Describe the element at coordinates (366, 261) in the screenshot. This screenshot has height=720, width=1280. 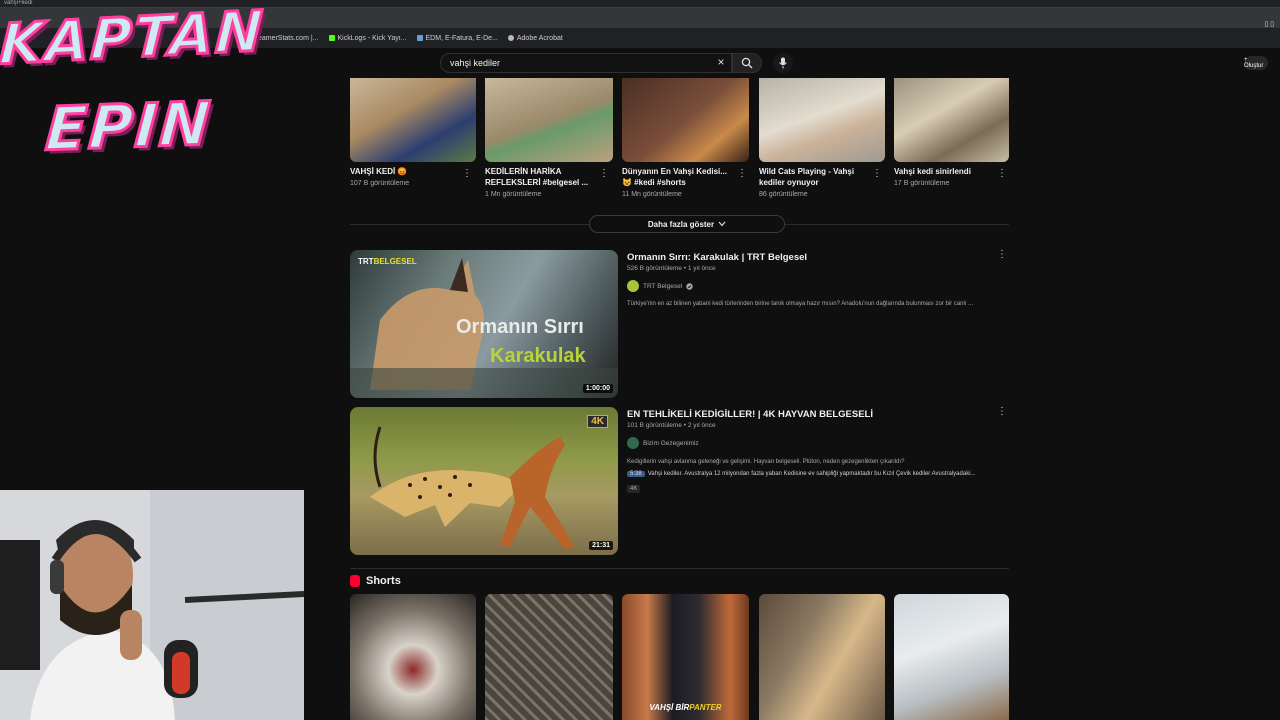
I see `thumb-brand-a: TRT` at that location.